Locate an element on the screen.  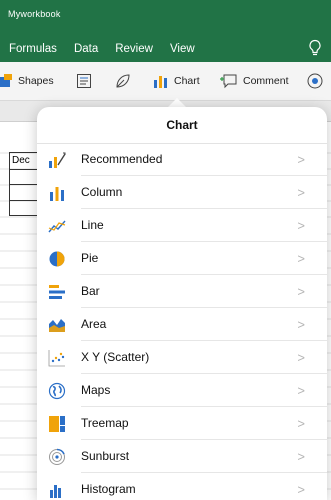
sunburst-chart-icon is located at coordinates (57, 456).